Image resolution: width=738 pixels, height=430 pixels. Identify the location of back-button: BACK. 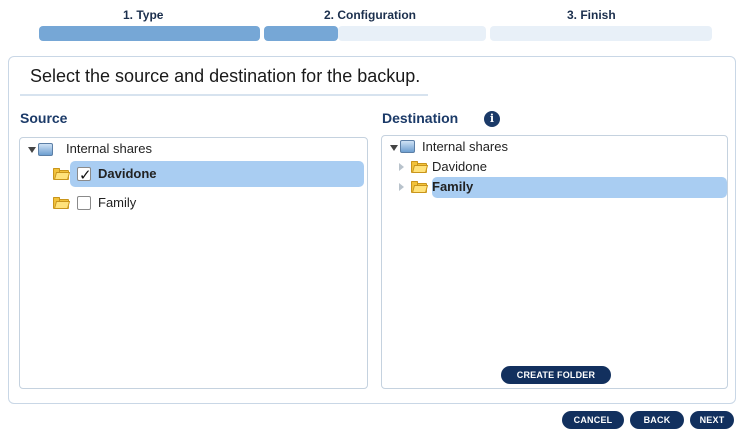
(657, 420).